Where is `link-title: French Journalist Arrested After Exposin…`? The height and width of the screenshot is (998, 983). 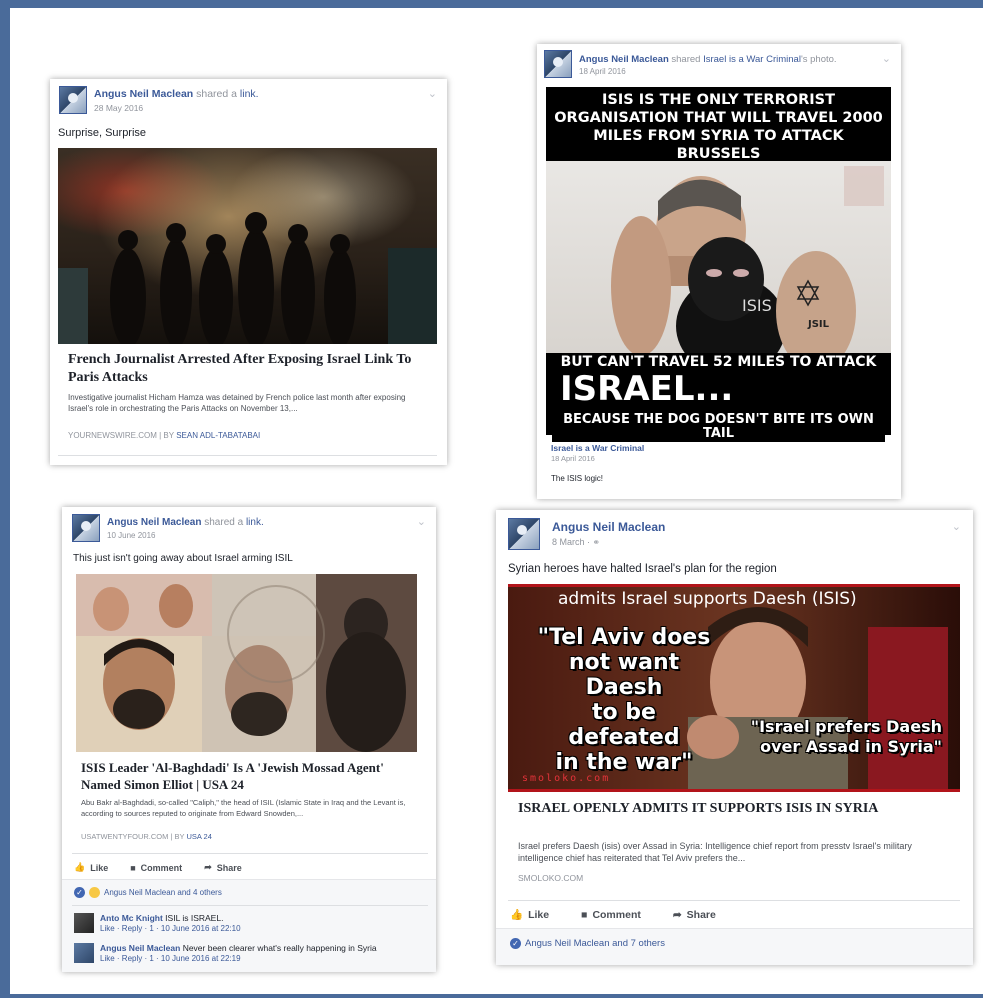
link-title: French Journalist Arrested After Exposin… is located at coordinates (243, 369).